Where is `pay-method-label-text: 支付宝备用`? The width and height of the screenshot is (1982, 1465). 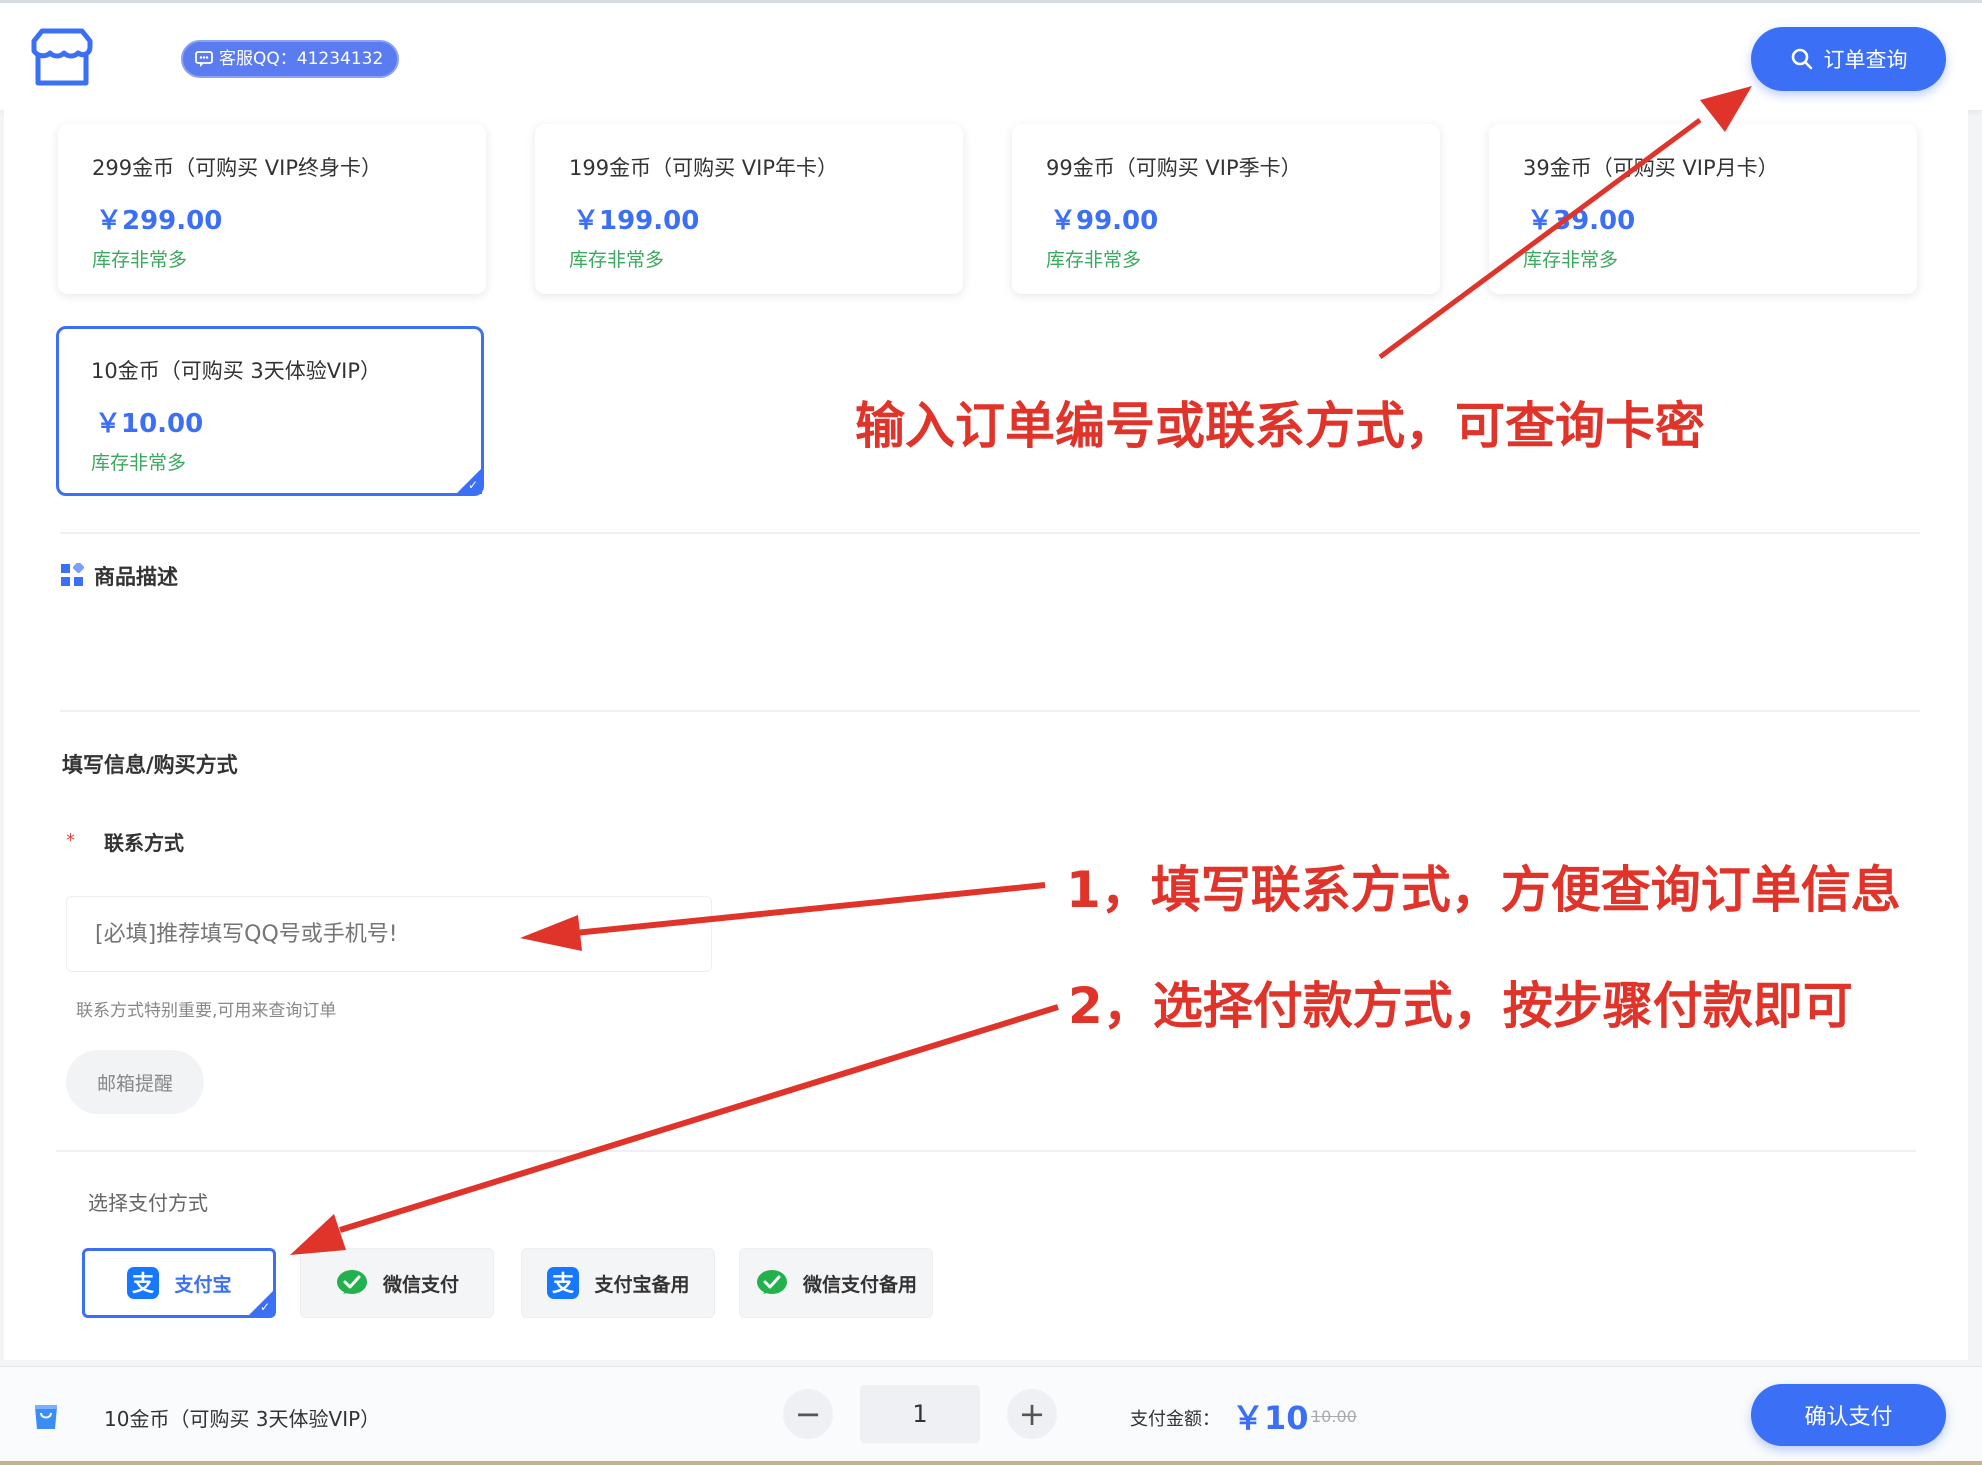
pay-method-label-text: 支付宝备用 is located at coordinates (642, 1284).